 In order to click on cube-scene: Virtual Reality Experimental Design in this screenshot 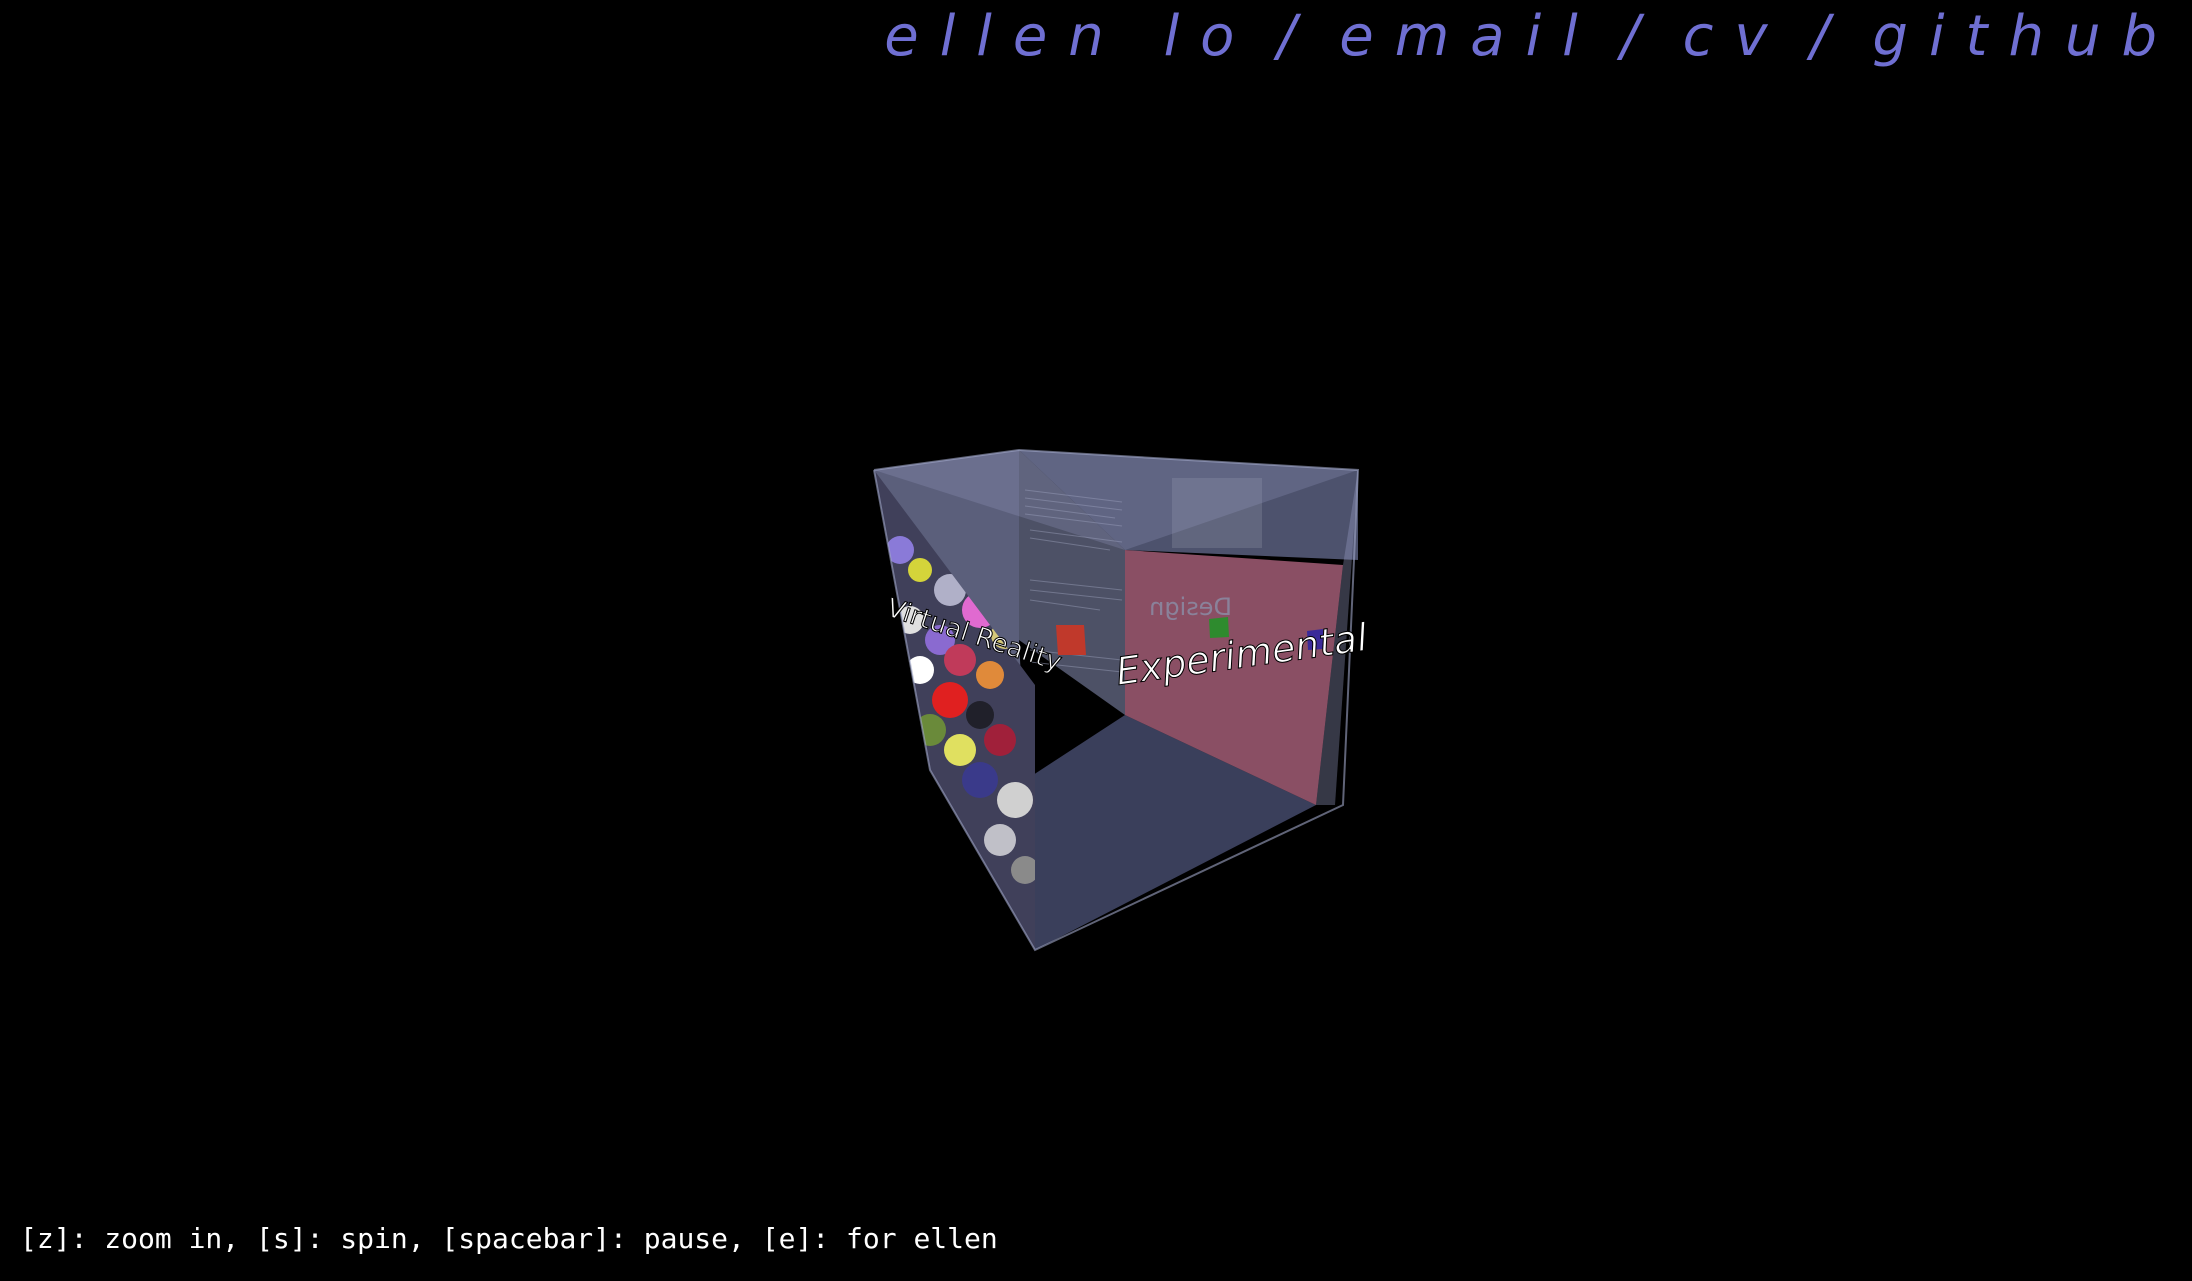, I will do `click(1120, 700)`.